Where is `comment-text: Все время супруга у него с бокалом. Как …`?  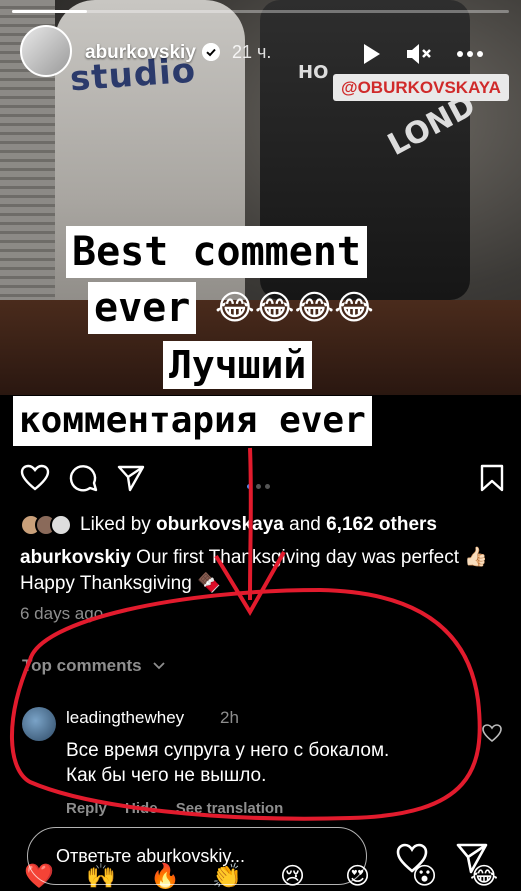 comment-text: Все время супруга у него с бокалом. Как … is located at coordinates (266, 763).